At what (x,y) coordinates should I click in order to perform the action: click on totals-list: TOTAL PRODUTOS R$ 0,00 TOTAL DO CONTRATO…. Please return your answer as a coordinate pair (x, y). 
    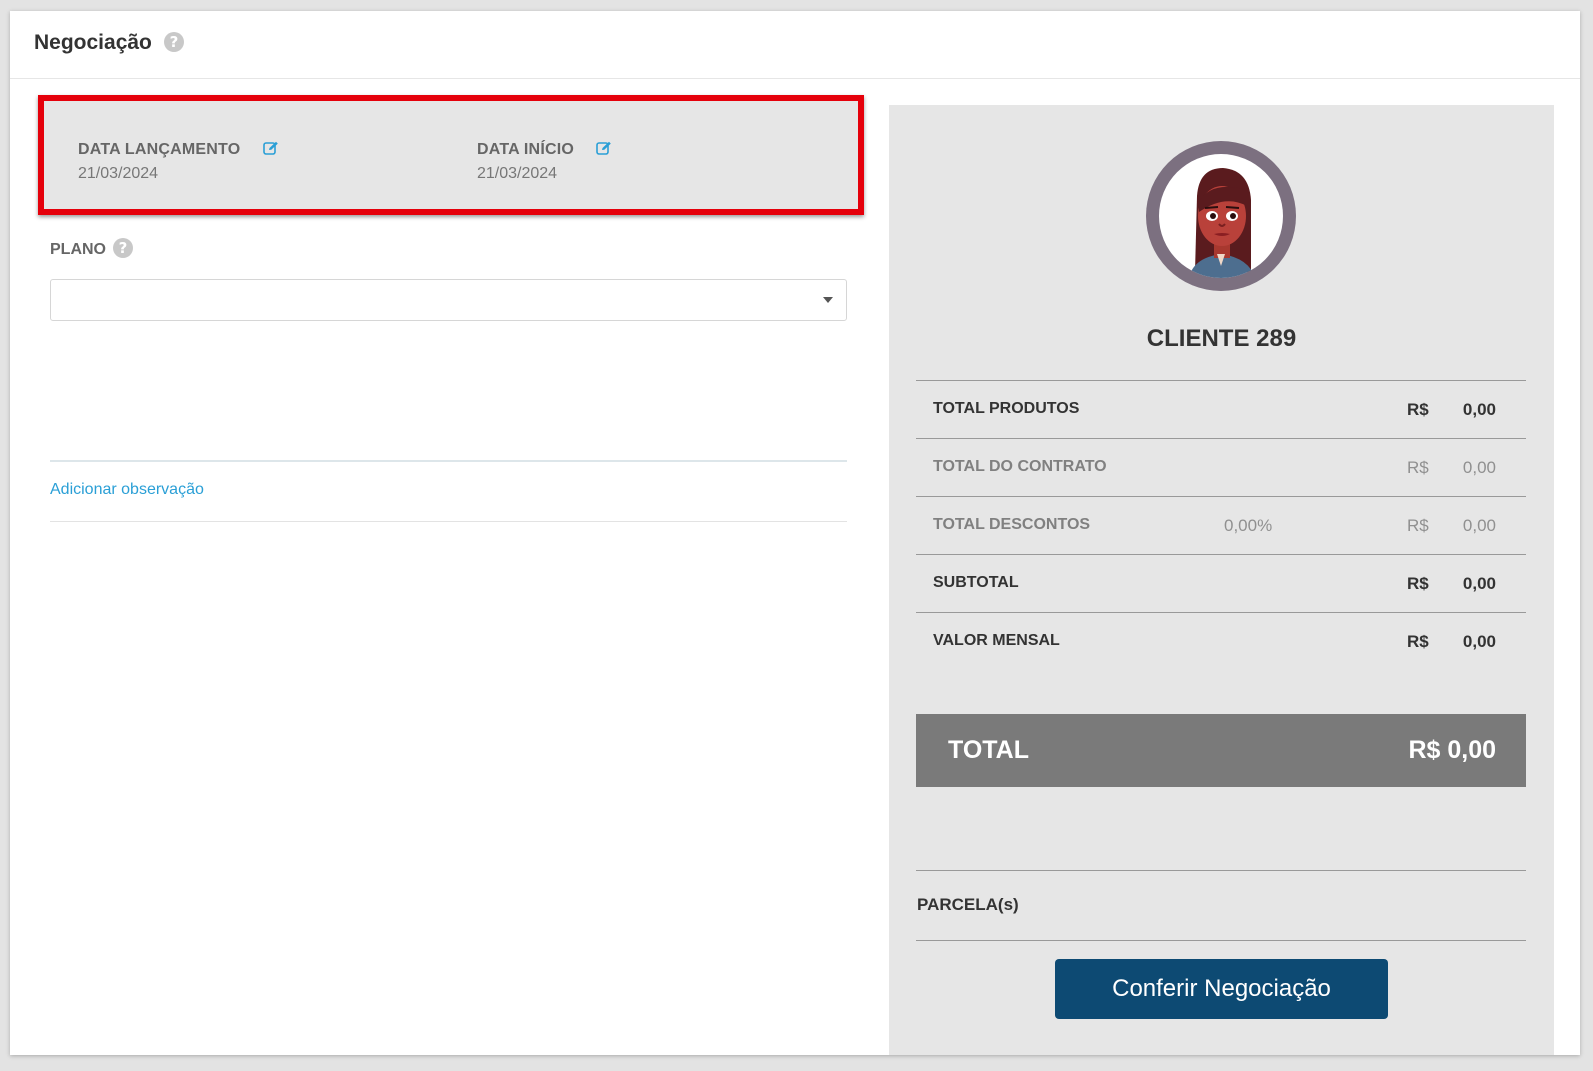
    Looking at the image, I should click on (1221, 525).